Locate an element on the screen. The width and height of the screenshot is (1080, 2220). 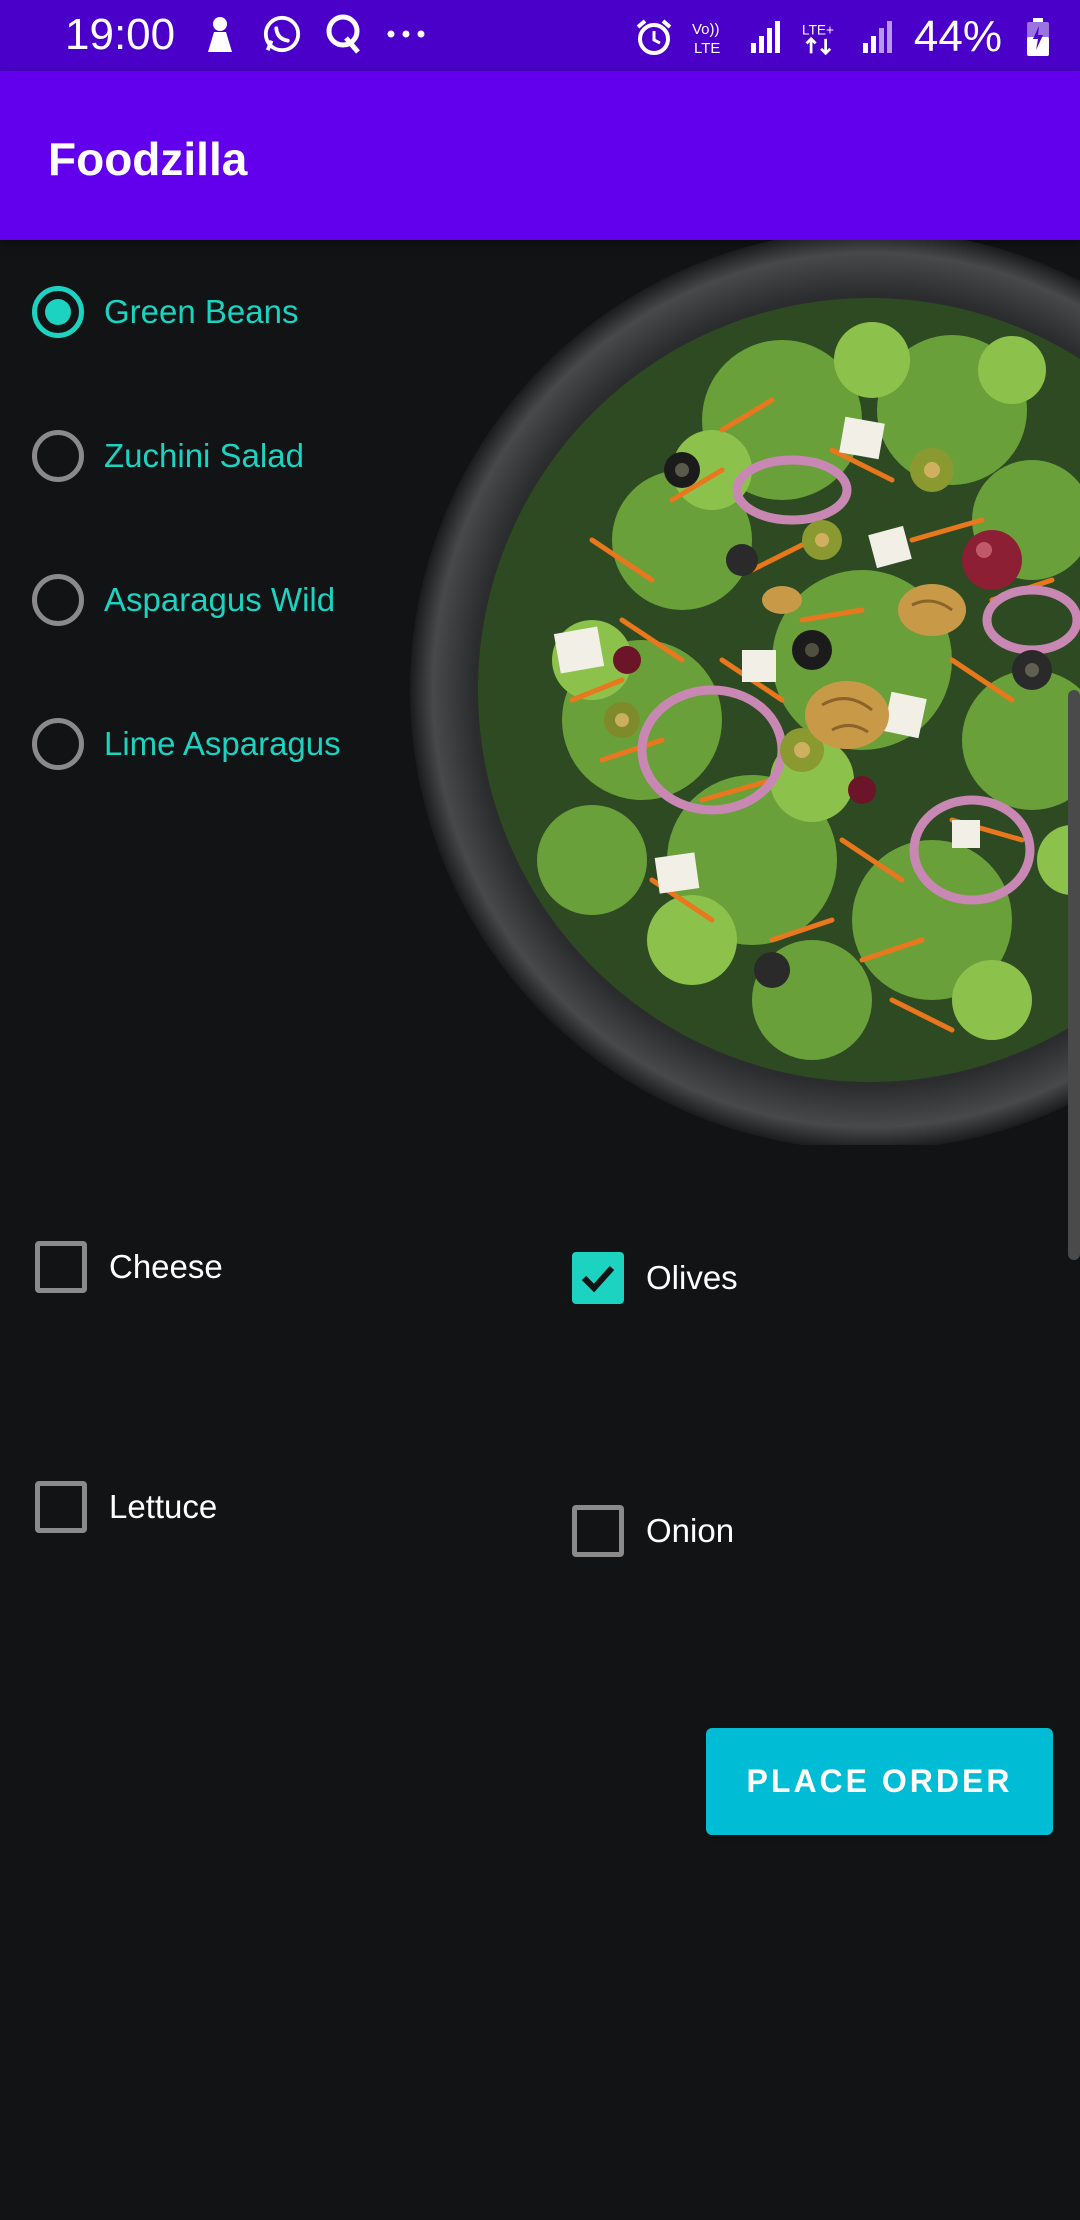
battery-percent: 44% is located at coordinates (957, 36).